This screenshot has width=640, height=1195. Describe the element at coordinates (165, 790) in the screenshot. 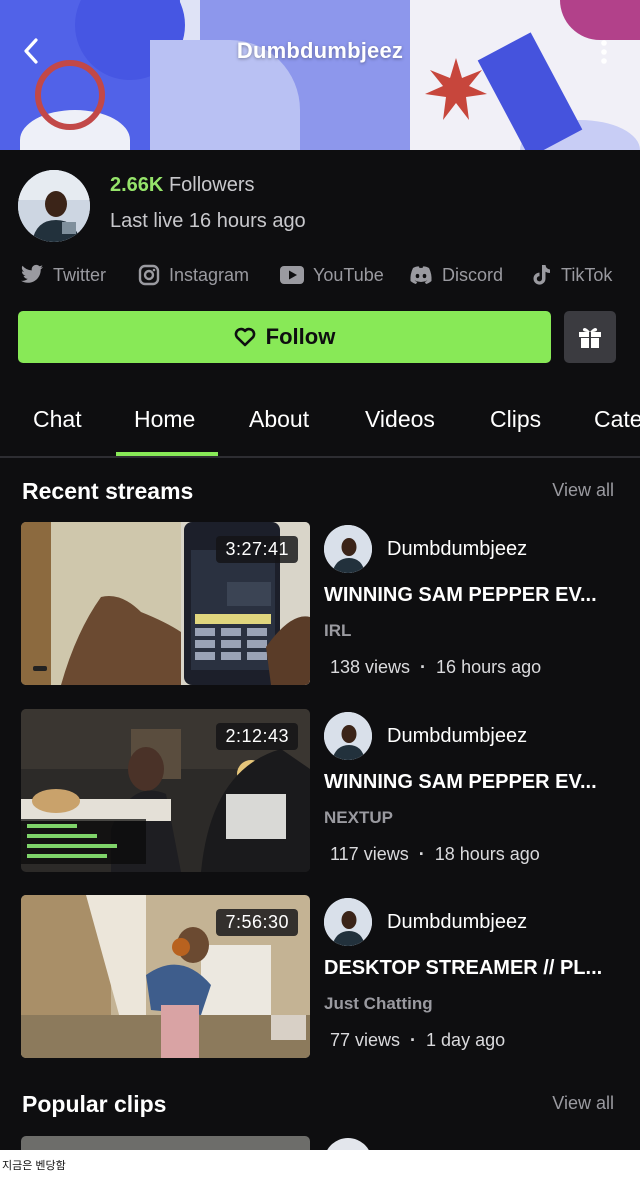

I see `stream-thumbnail: 2:12:43` at that location.